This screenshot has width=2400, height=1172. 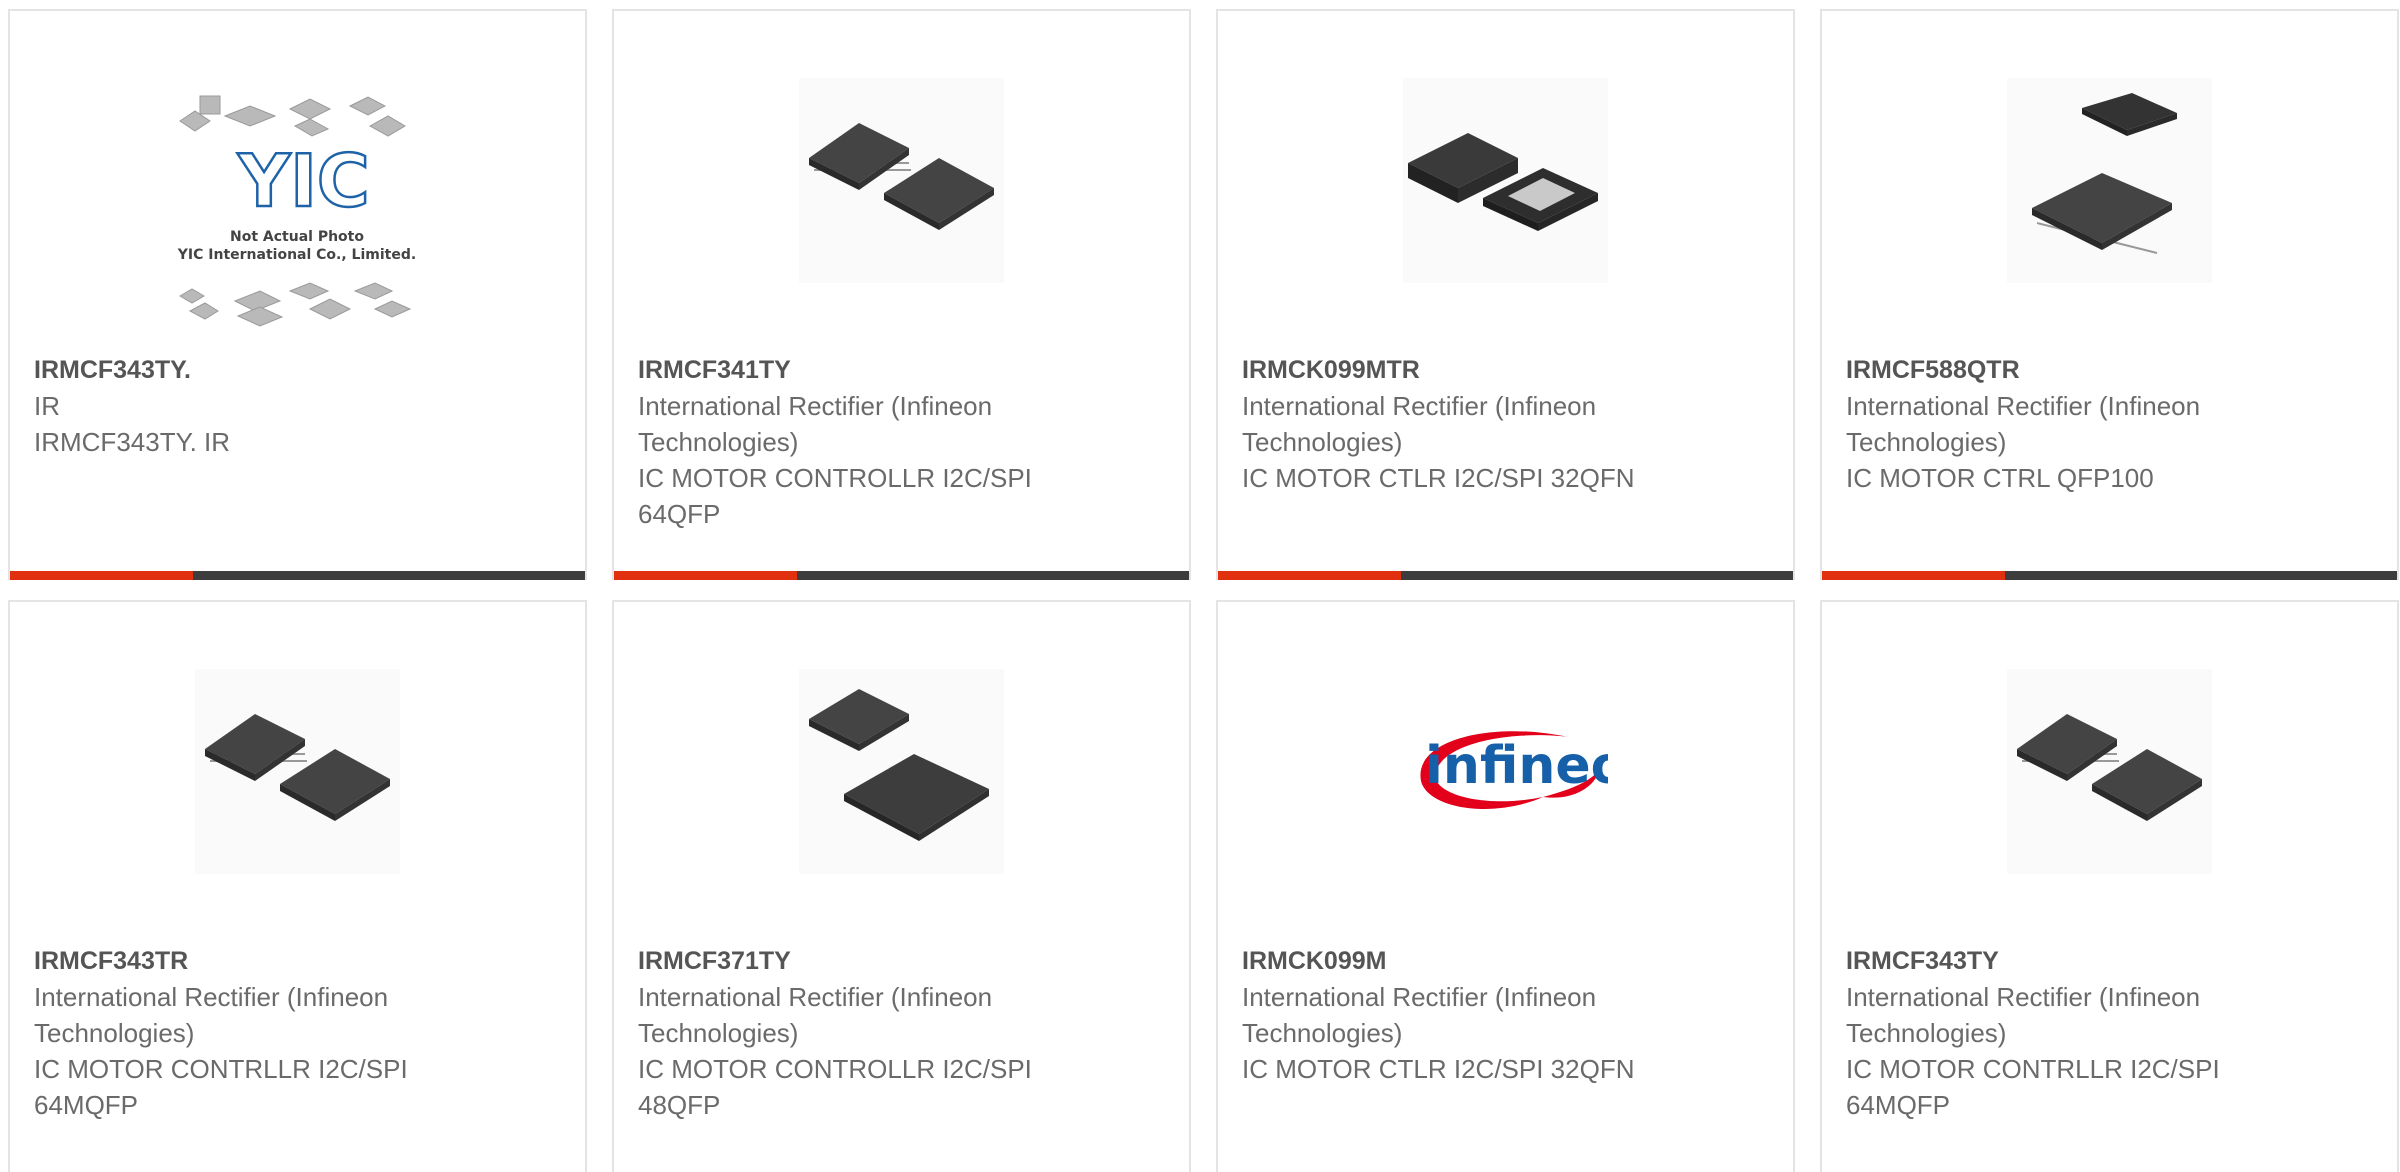 I want to click on part-number: IRMCF588QTR, so click(x=2056, y=370).